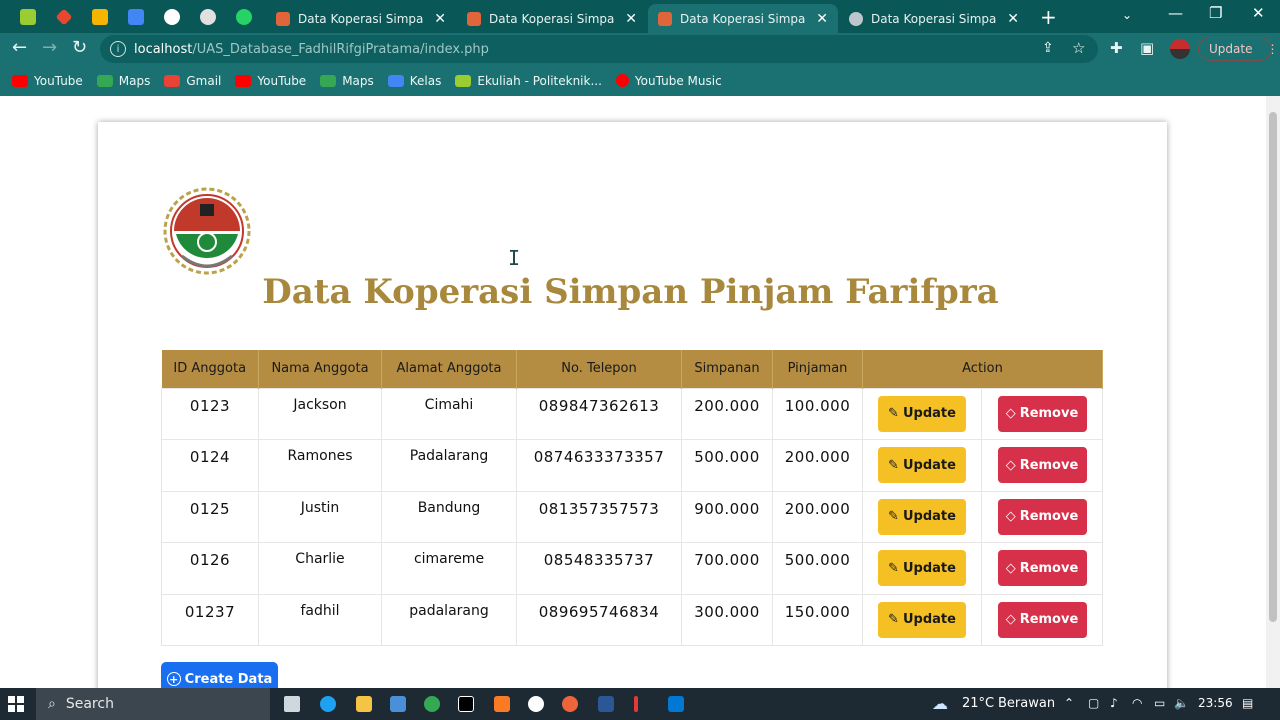 The height and width of the screenshot is (720, 1280). Describe the element at coordinates (1215, 703) in the screenshot. I see `clock: 23:56` at that location.